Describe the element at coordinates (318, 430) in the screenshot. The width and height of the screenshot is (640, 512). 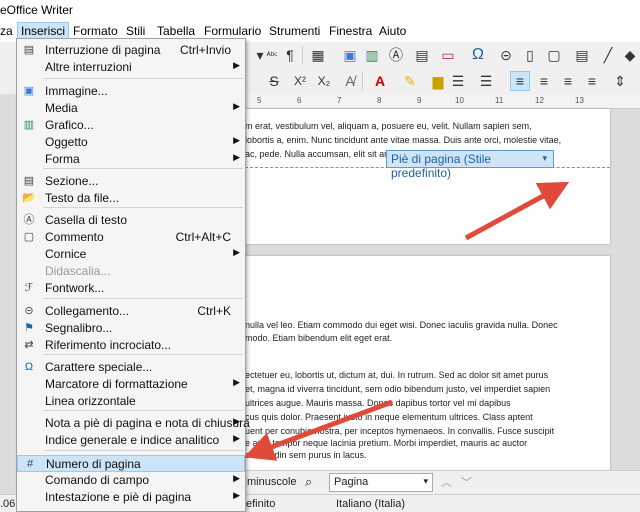
I see `arrow-to-page-number` at that location.